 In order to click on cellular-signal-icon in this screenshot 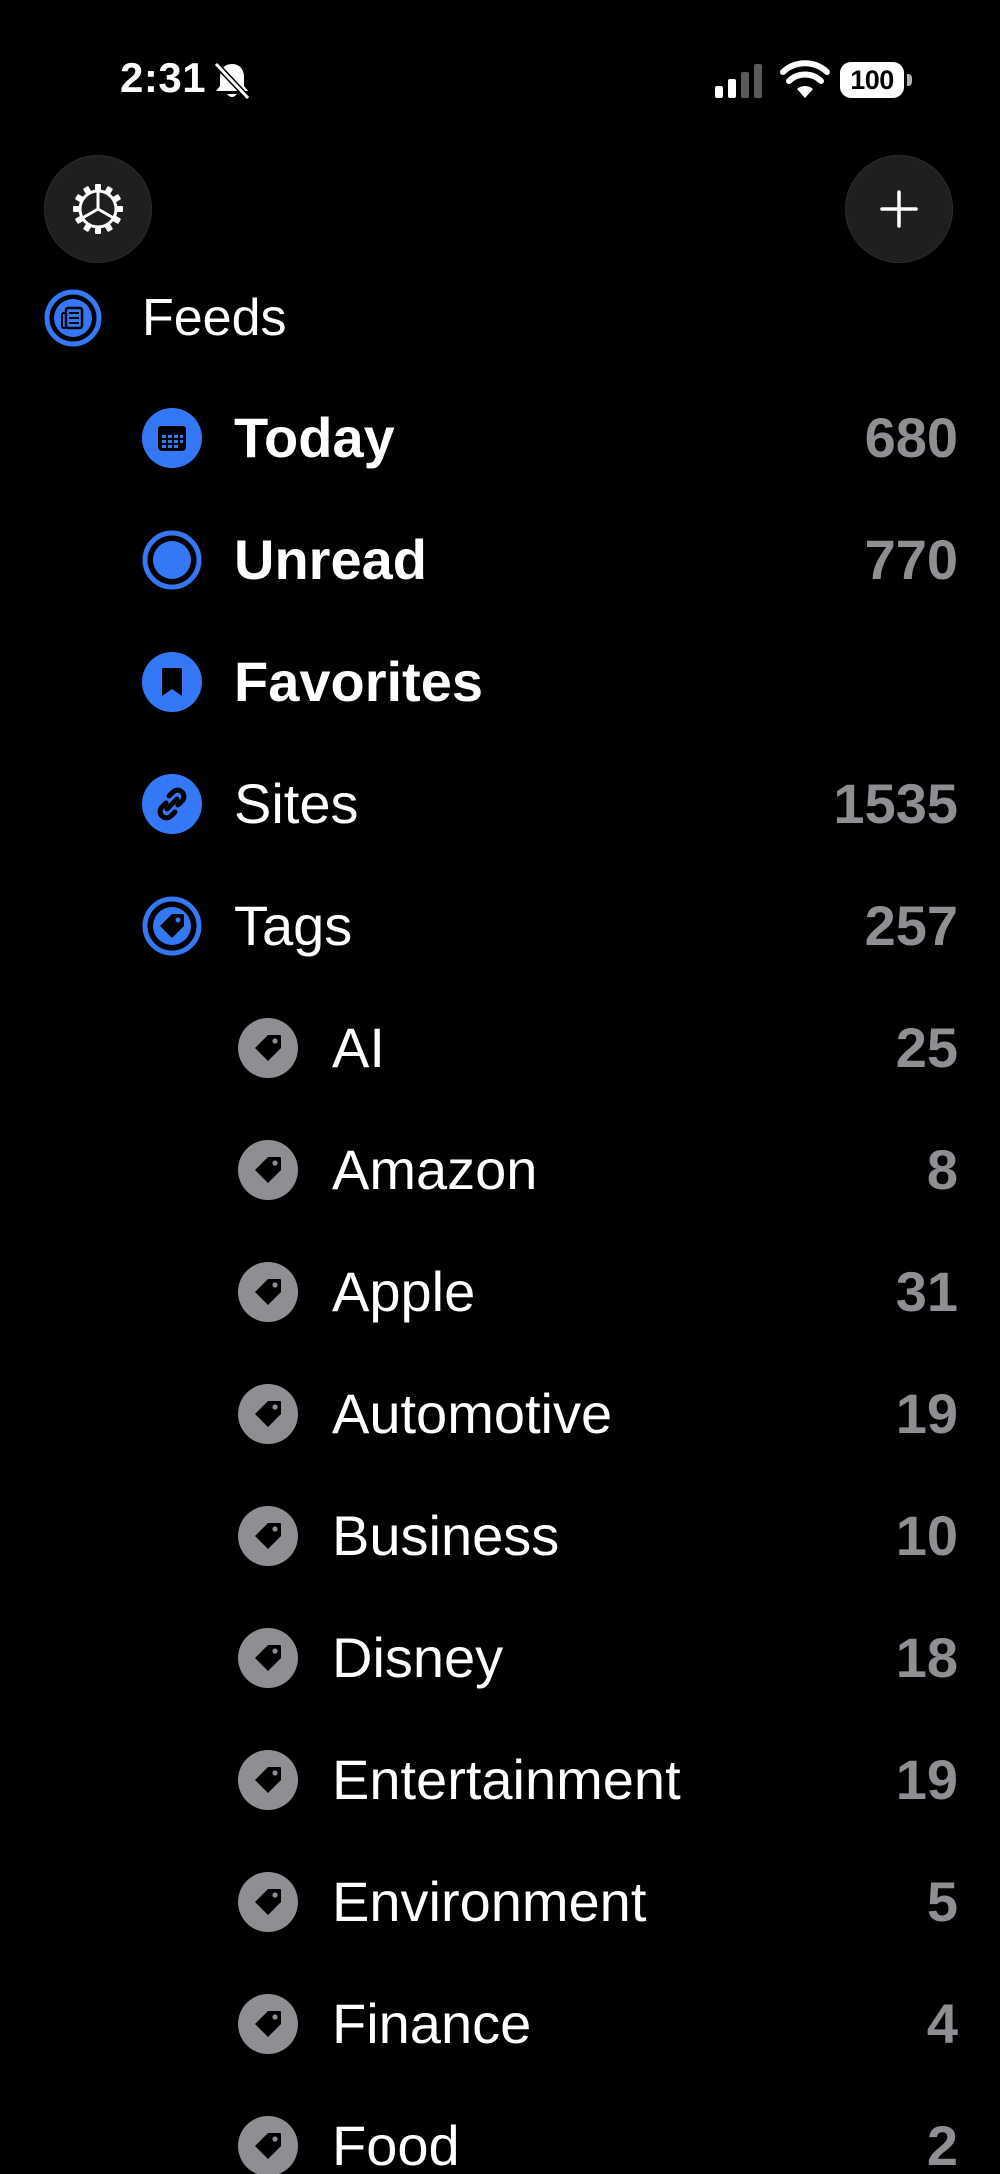, I will do `click(738, 81)`.